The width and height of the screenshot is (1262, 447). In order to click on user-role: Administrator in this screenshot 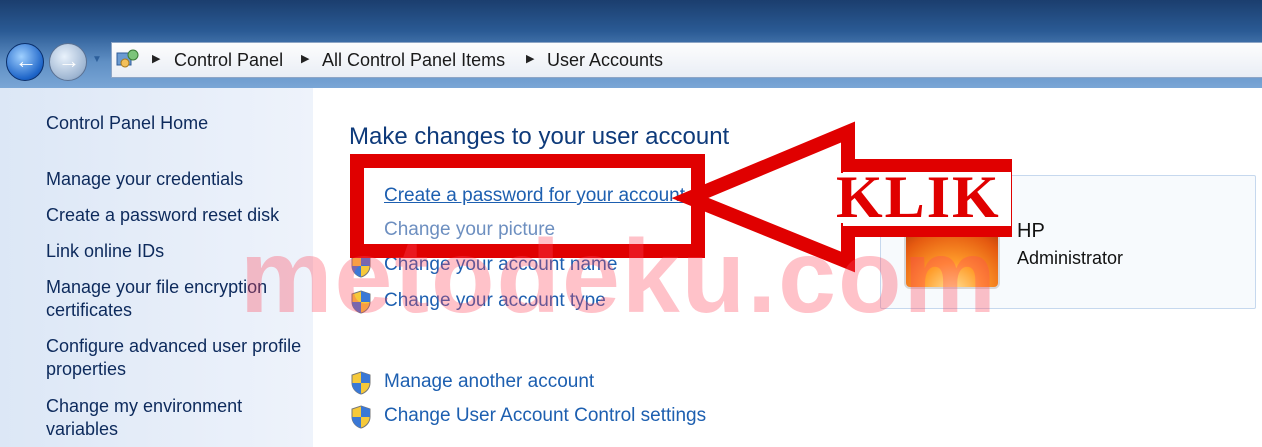, I will do `click(1070, 258)`.